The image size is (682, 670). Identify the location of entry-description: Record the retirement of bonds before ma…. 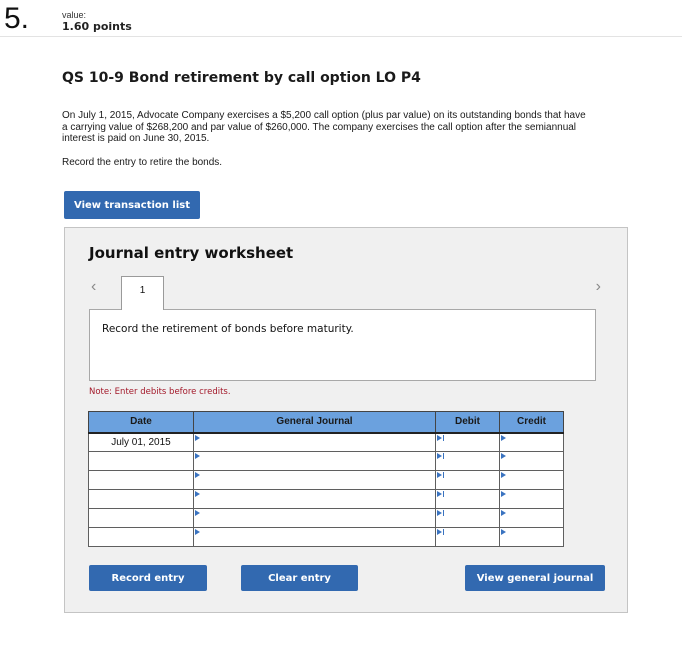
(228, 329).